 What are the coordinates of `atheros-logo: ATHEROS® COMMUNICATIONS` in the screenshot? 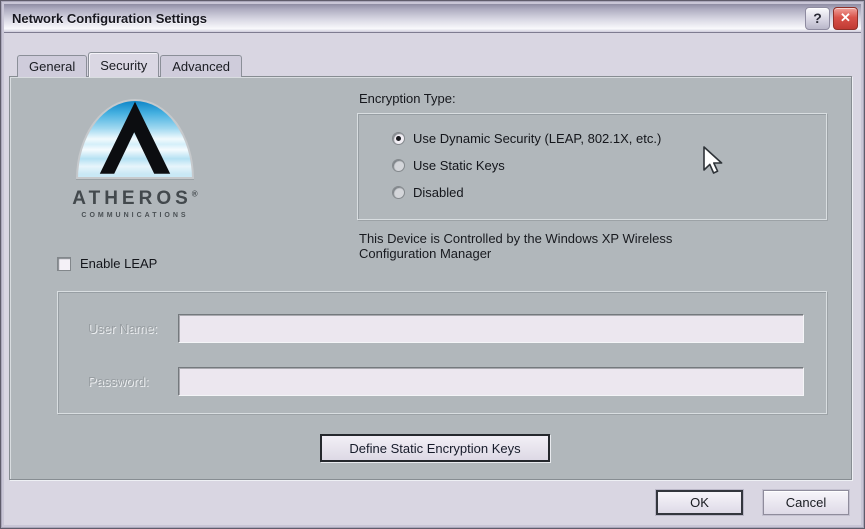 It's located at (135, 159).